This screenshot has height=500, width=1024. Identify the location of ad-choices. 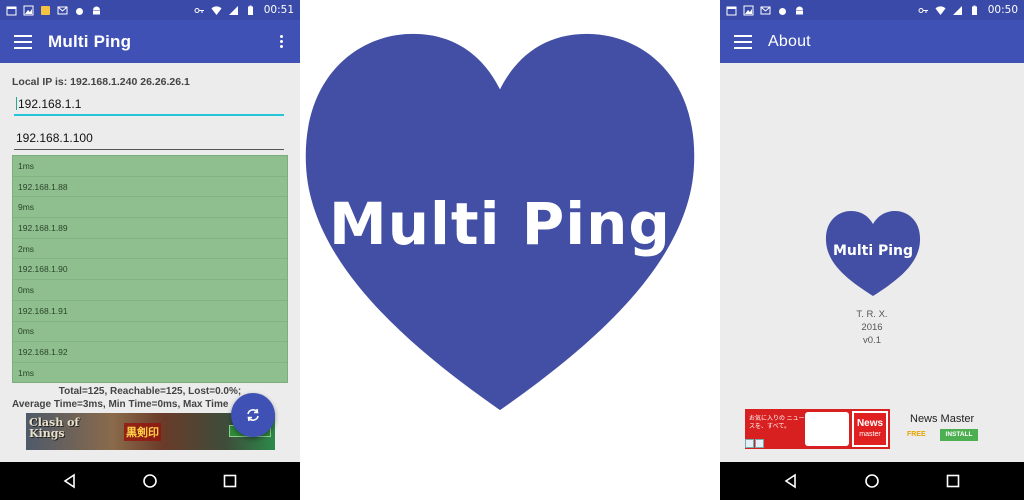
(754, 443).